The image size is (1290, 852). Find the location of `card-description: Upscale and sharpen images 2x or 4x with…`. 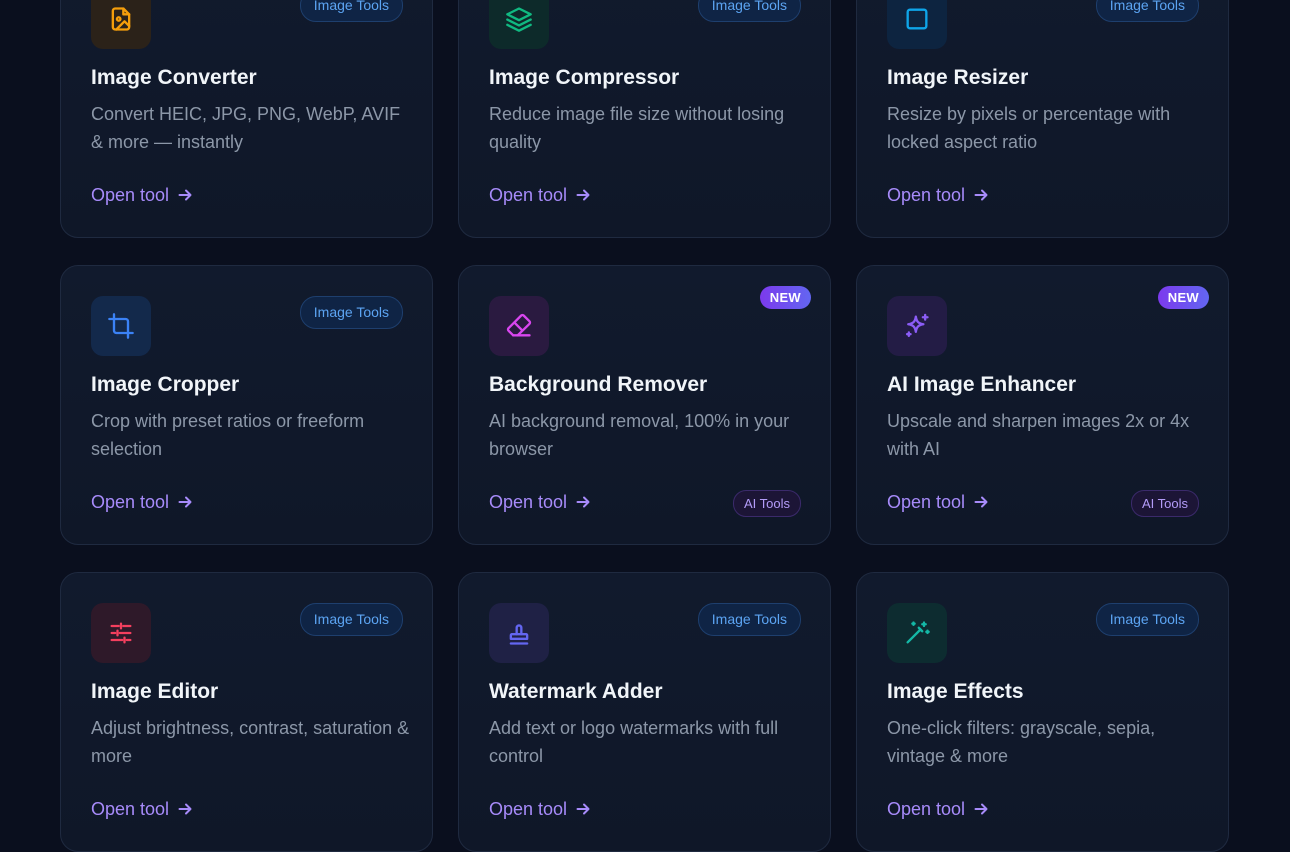

card-description: Upscale and sharpen images 2x or 4x with… is located at coordinates (1038, 435).